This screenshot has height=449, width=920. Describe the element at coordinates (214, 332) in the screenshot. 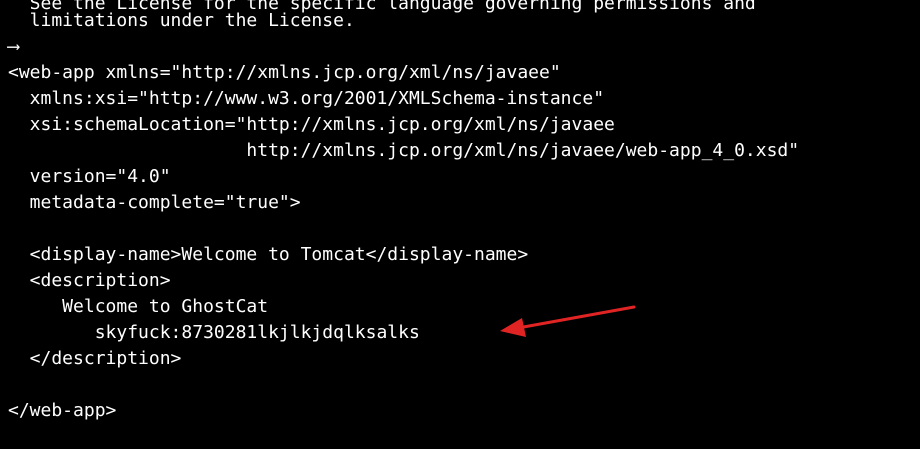

I see `terminal-line-credentials: skyfuck:8730281lkjlkjdqlksalks` at that location.